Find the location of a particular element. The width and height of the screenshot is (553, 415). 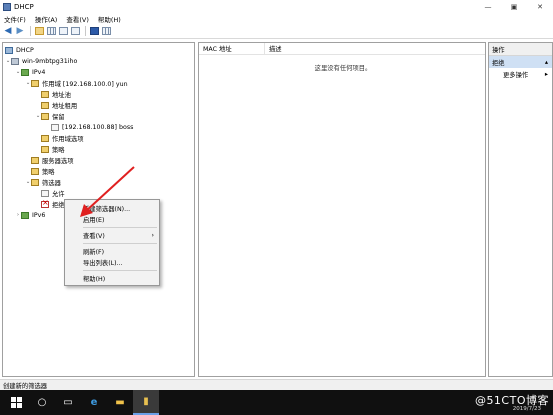

tree-label: DHCP is located at coordinates (25, 50).